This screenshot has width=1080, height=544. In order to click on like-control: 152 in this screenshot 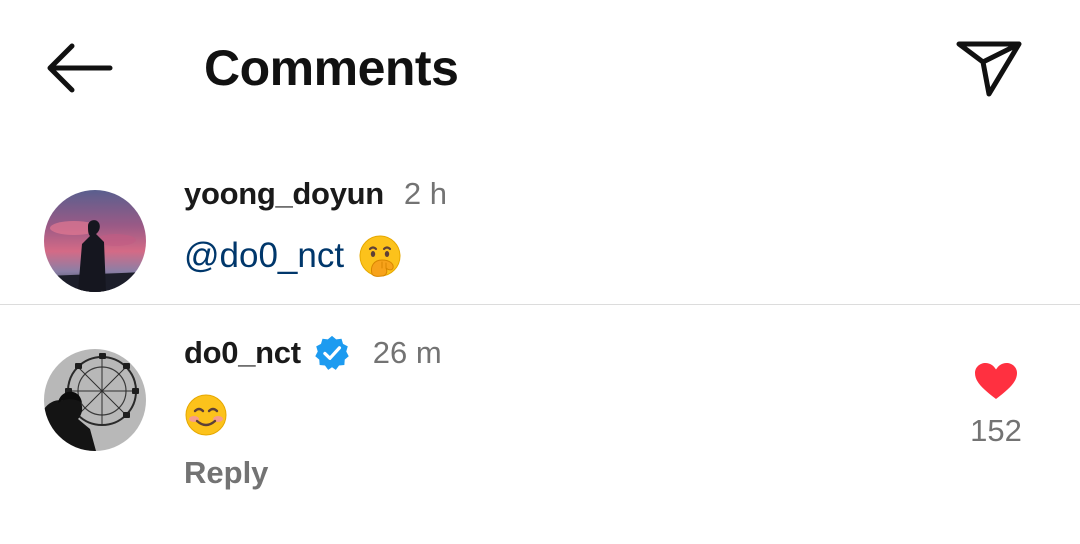, I will do `click(996, 404)`.